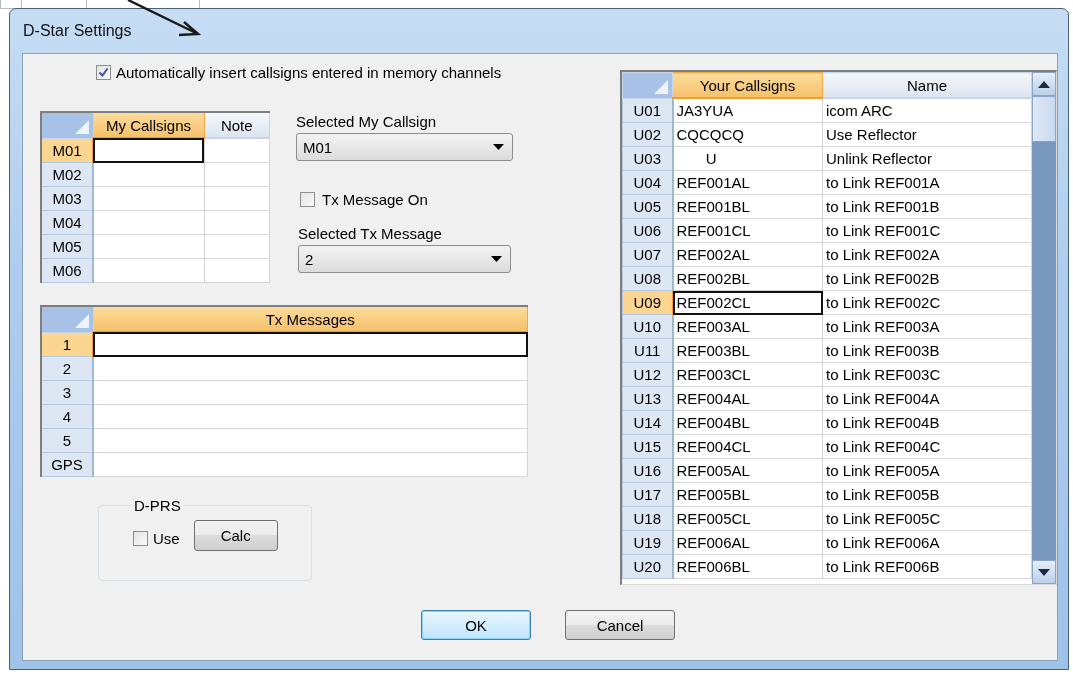 This screenshot has width=1073, height=674. What do you see at coordinates (647, 446) in the screenshot?
I see `row-header: U15` at bounding box center [647, 446].